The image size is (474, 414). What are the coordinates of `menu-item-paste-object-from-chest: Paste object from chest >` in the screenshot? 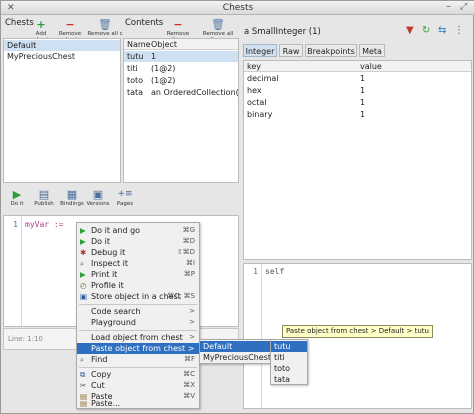 It's located at (138, 348).